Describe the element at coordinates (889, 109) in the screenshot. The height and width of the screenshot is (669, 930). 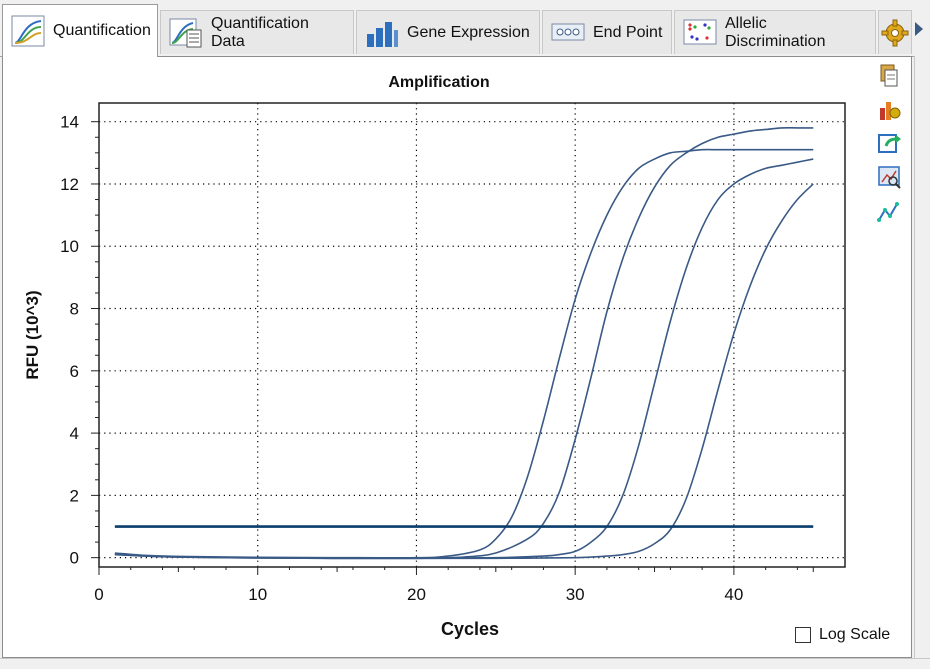
I see `chart-settings-icon` at that location.